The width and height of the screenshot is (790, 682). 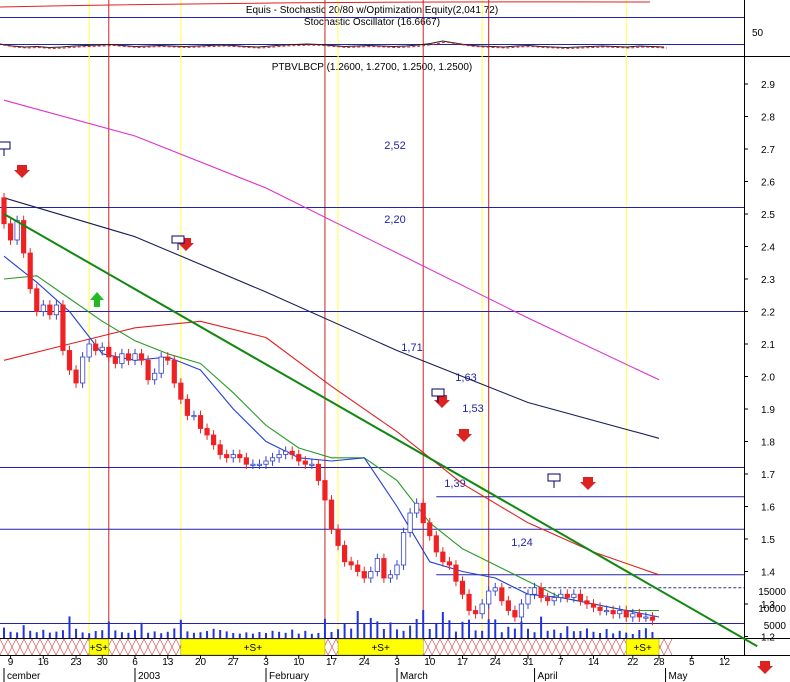 What do you see at coordinates (201, 662) in the screenshot?
I see `x-tick-label: 20` at bounding box center [201, 662].